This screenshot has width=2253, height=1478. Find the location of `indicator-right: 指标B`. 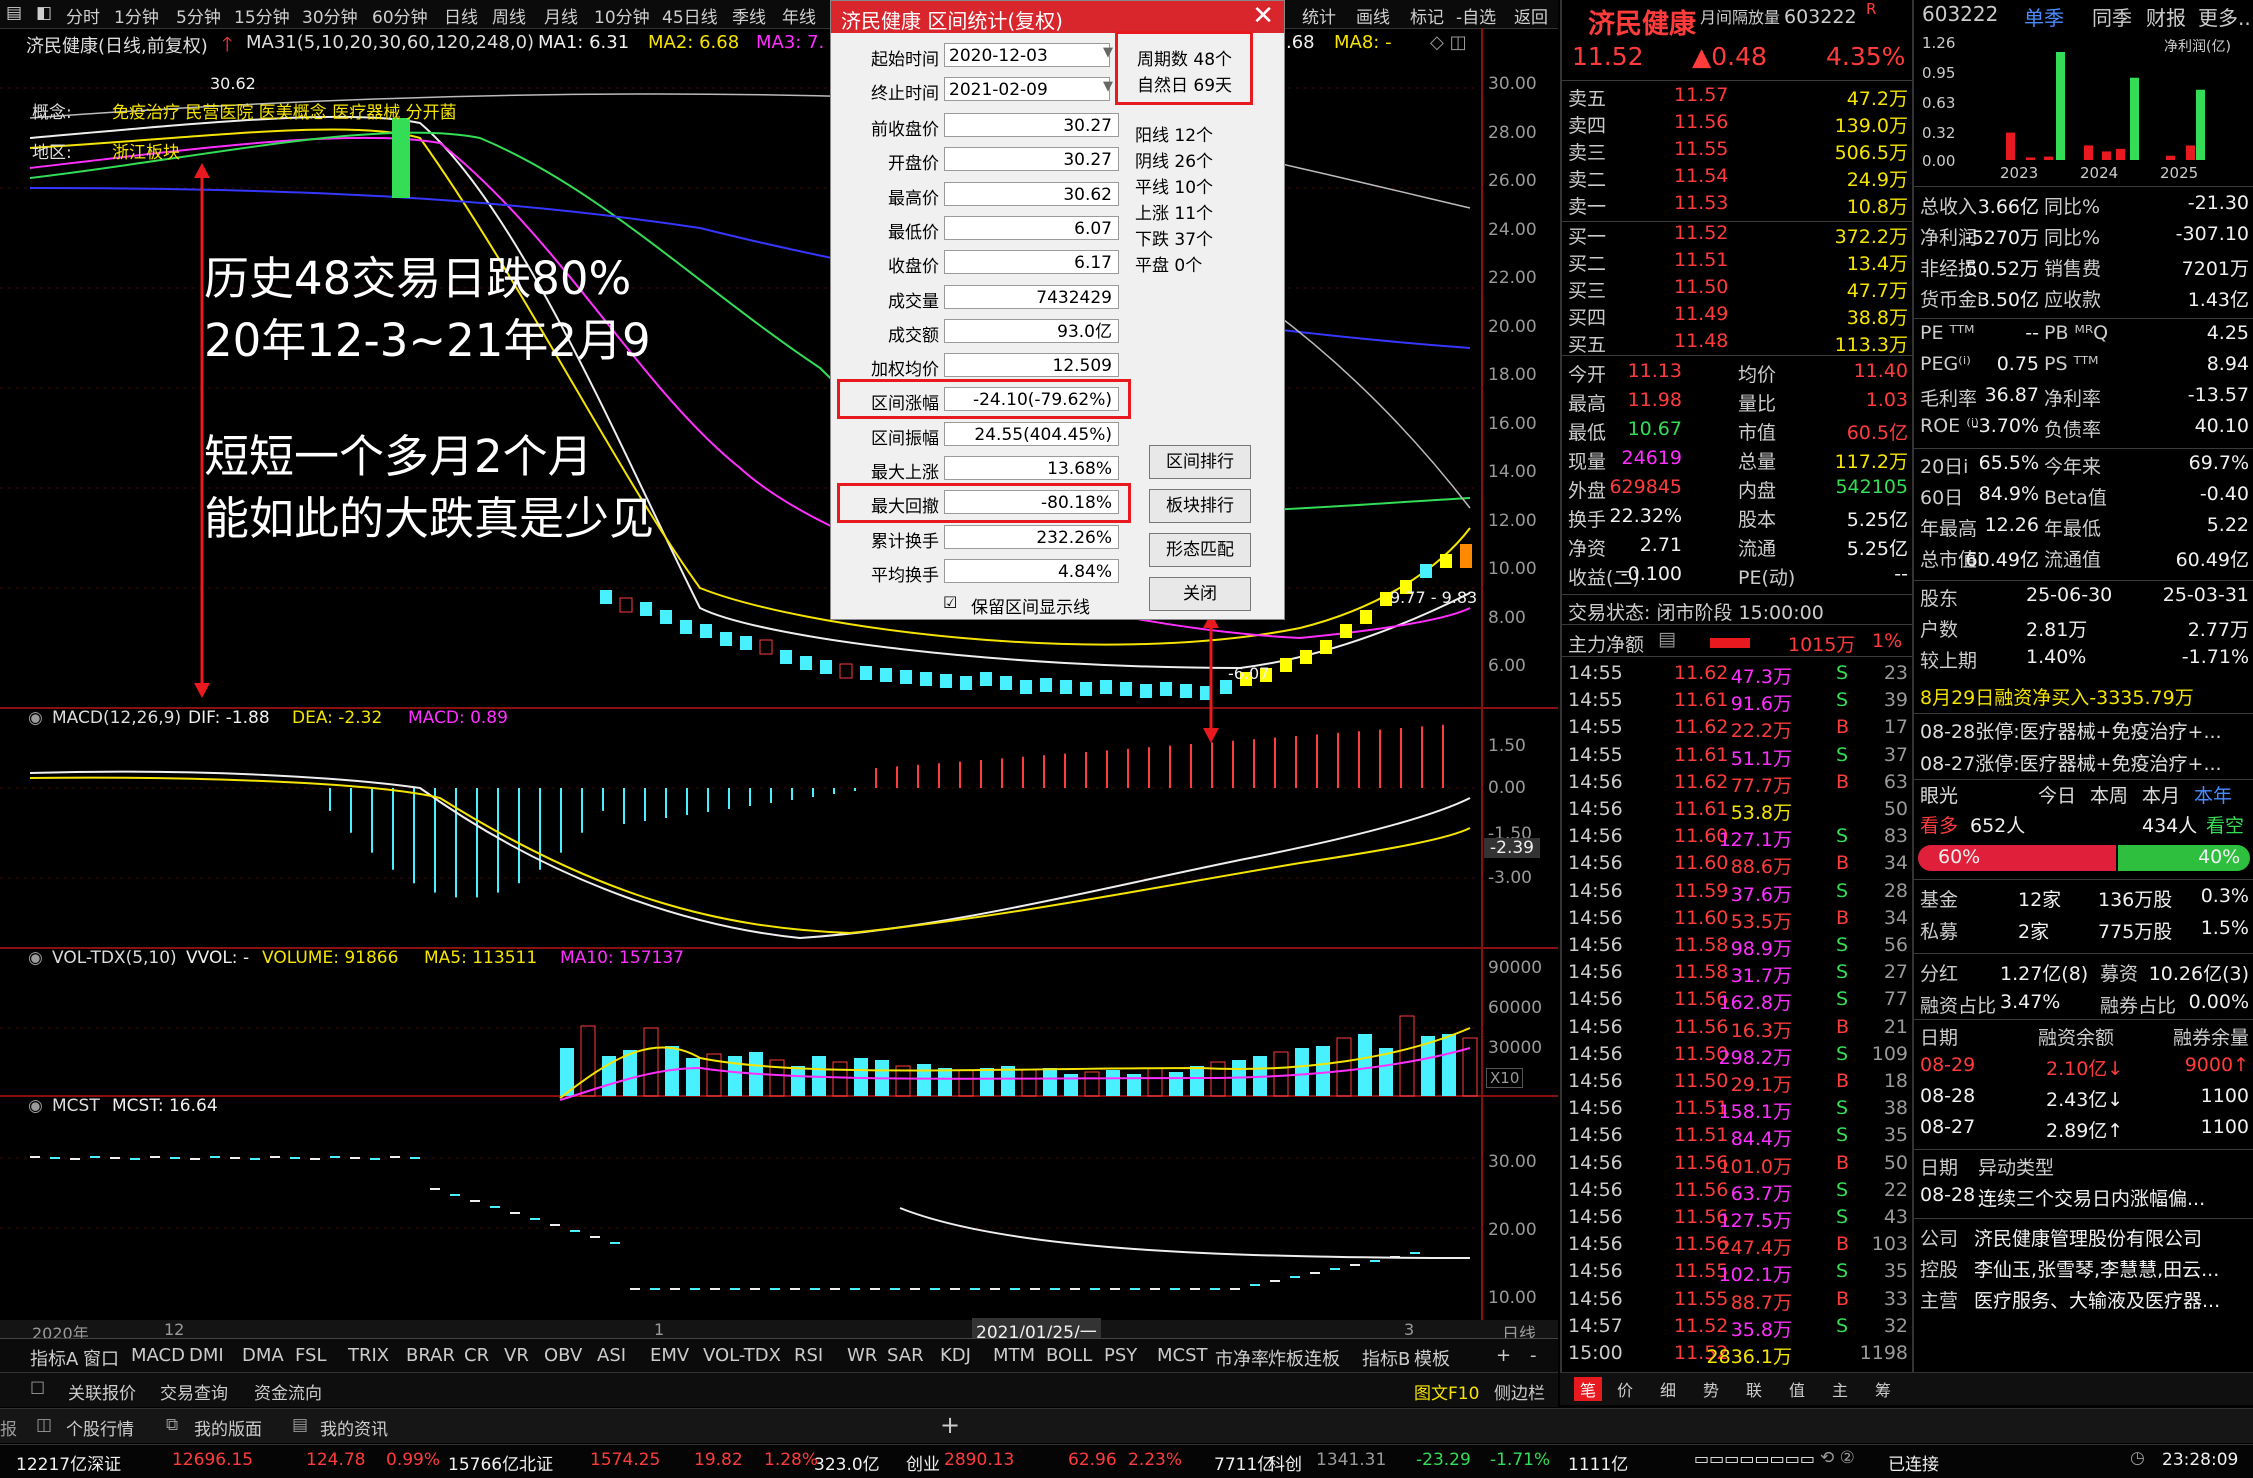

indicator-right: 指标B is located at coordinates (1386, 1358).